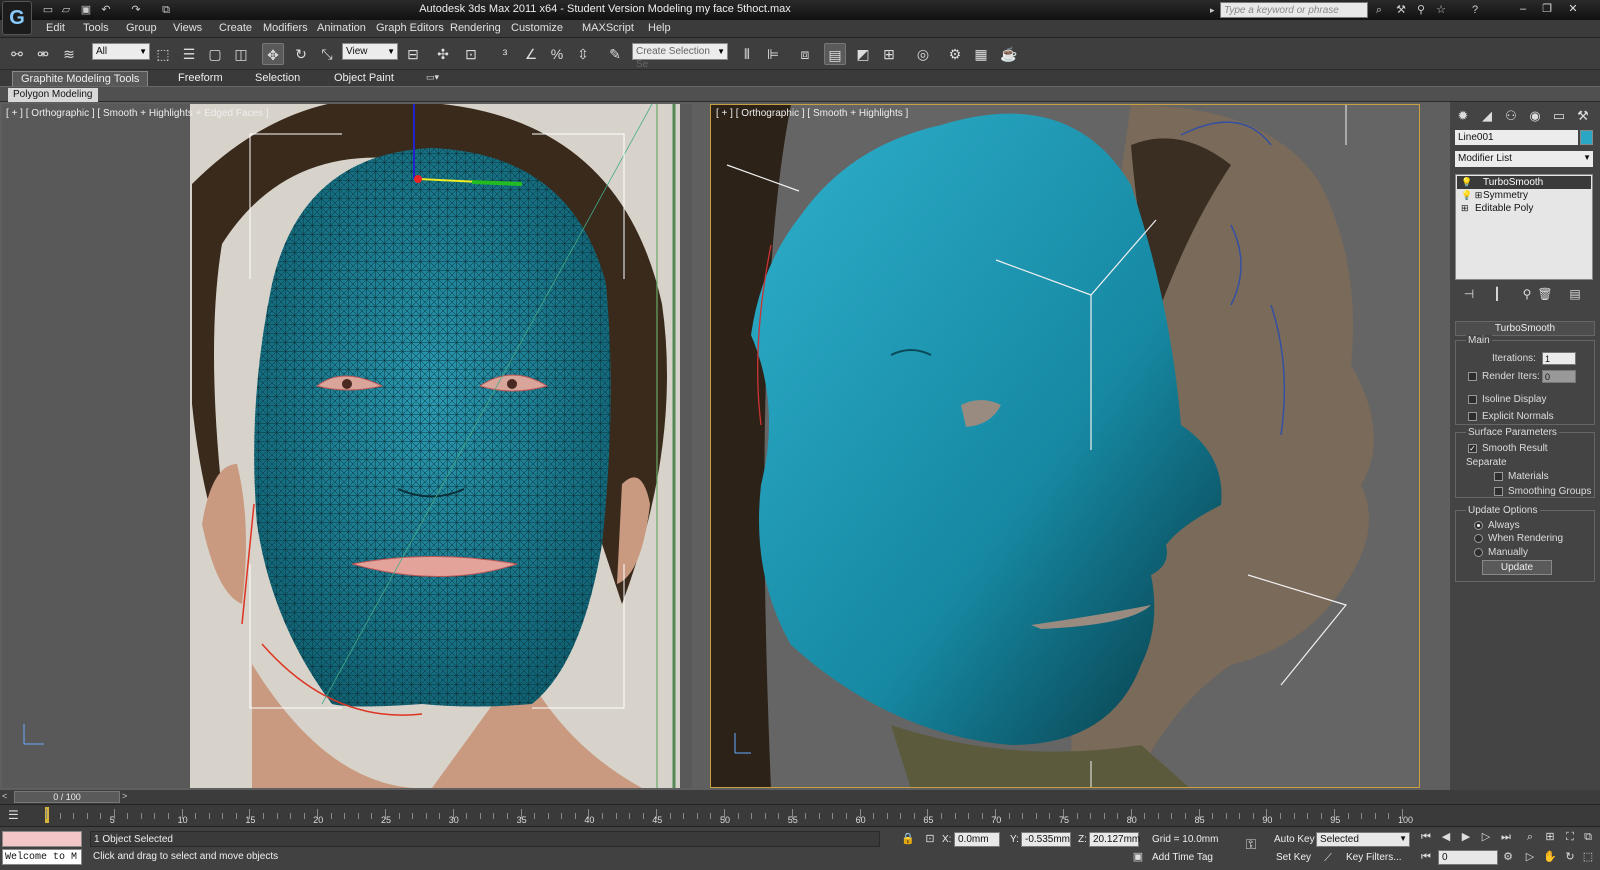  What do you see at coordinates (1426, 857) in the screenshot?
I see `key-mode-toggle-icon: ⏮` at bounding box center [1426, 857].